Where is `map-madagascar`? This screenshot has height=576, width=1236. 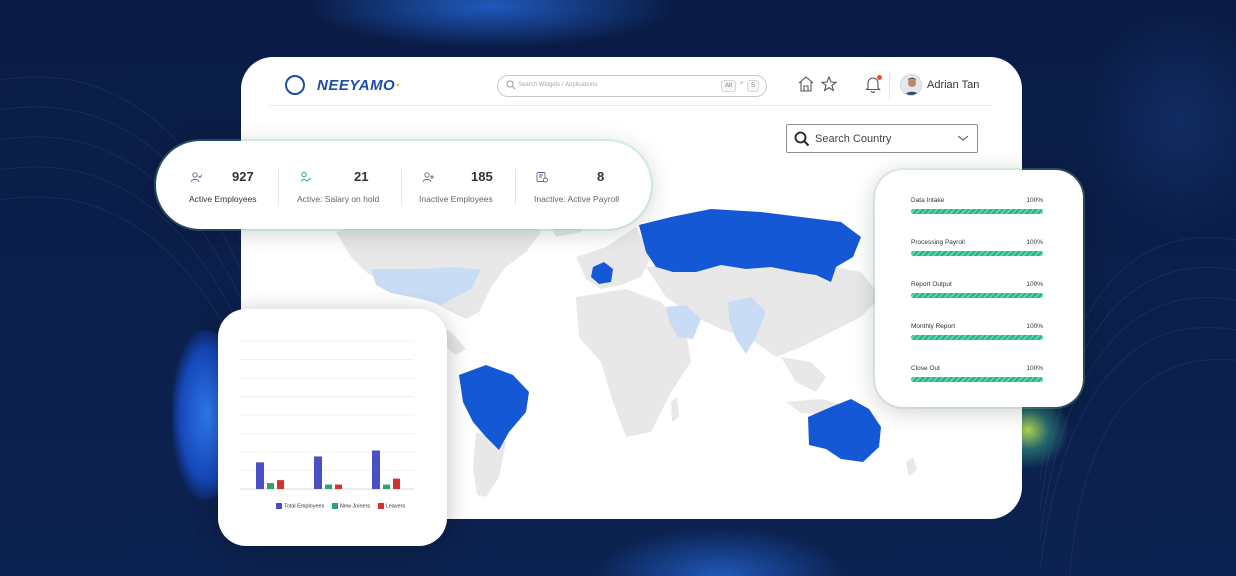
map-madagascar is located at coordinates (675, 409).